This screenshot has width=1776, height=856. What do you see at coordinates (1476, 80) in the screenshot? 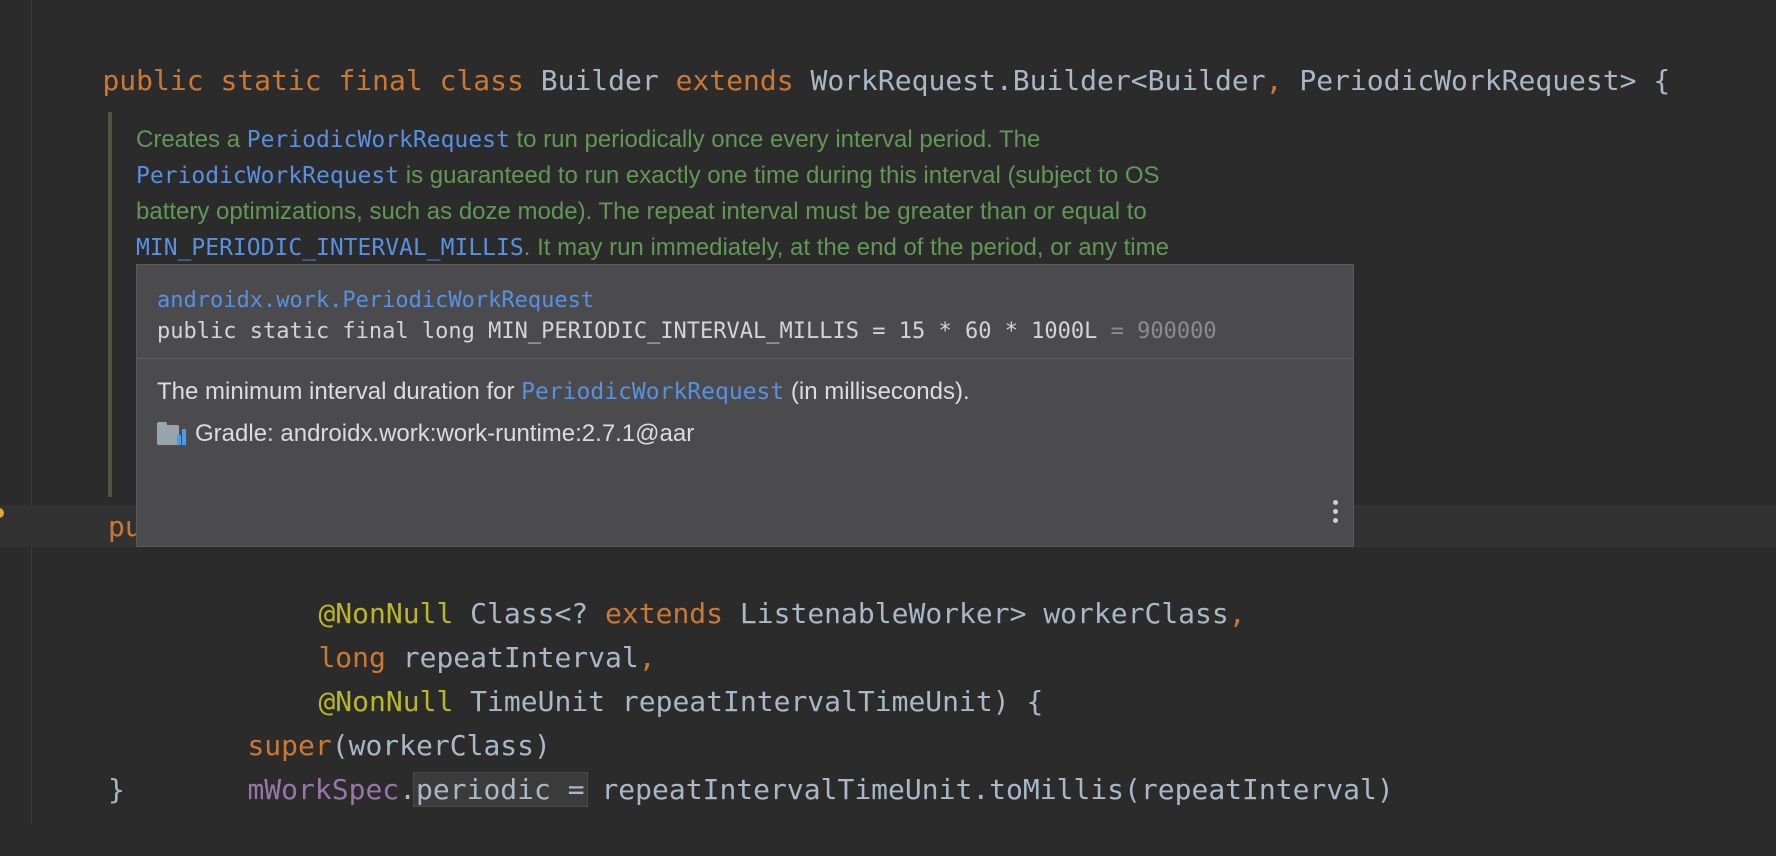
I see `parent-type-rest: PeriodicWorkRequest> {` at bounding box center [1476, 80].